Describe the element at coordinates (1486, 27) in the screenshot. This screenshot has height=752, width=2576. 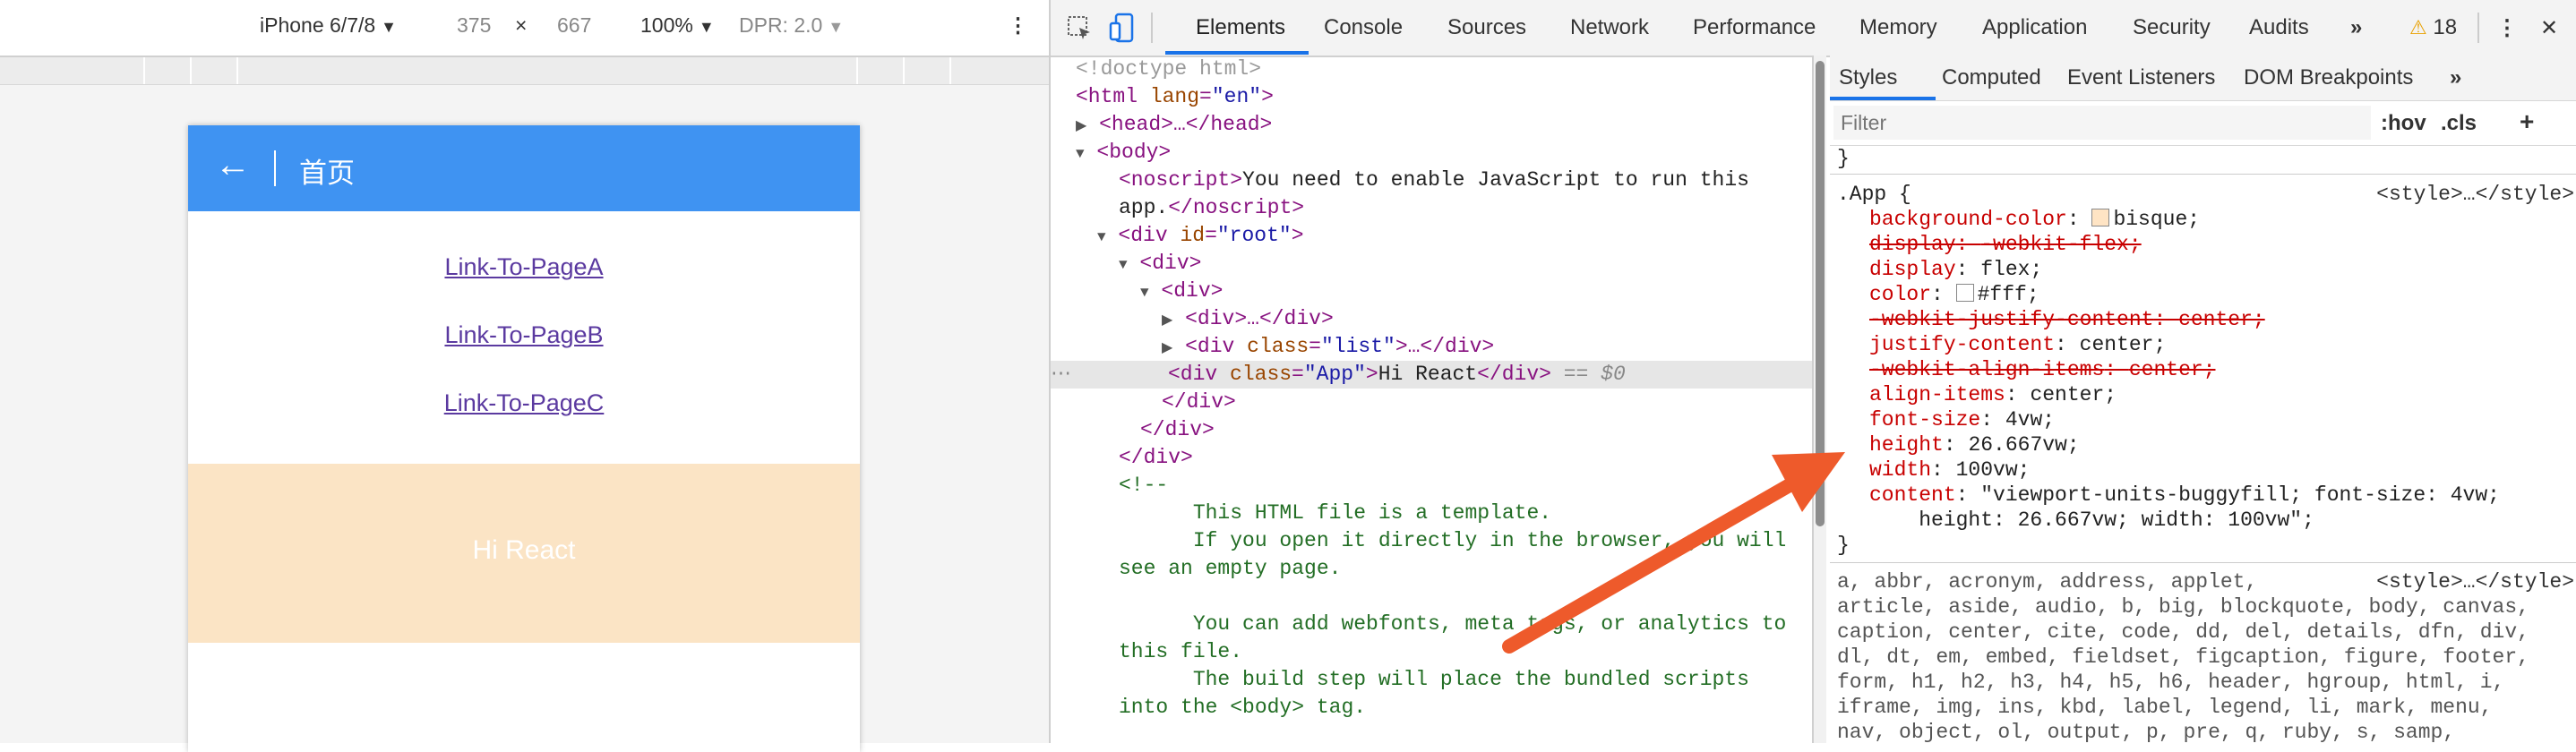
I see `tab-sources: Sources` at that location.